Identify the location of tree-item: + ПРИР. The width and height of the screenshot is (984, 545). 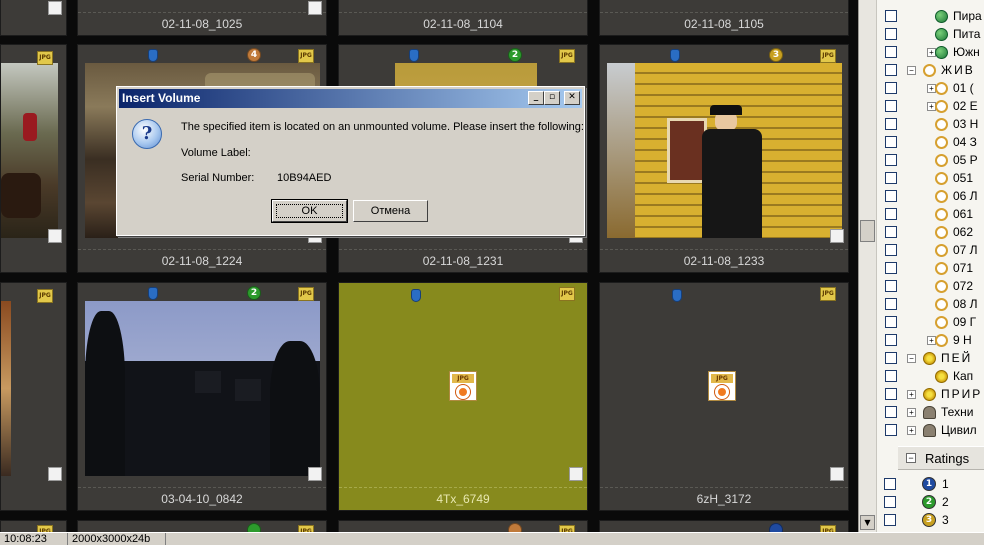
(930, 395).